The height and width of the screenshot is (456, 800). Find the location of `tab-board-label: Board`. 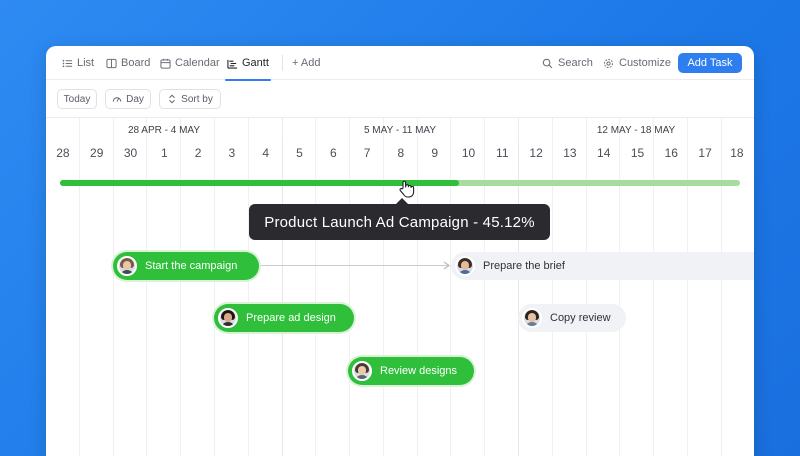

tab-board-label: Board is located at coordinates (136, 63).